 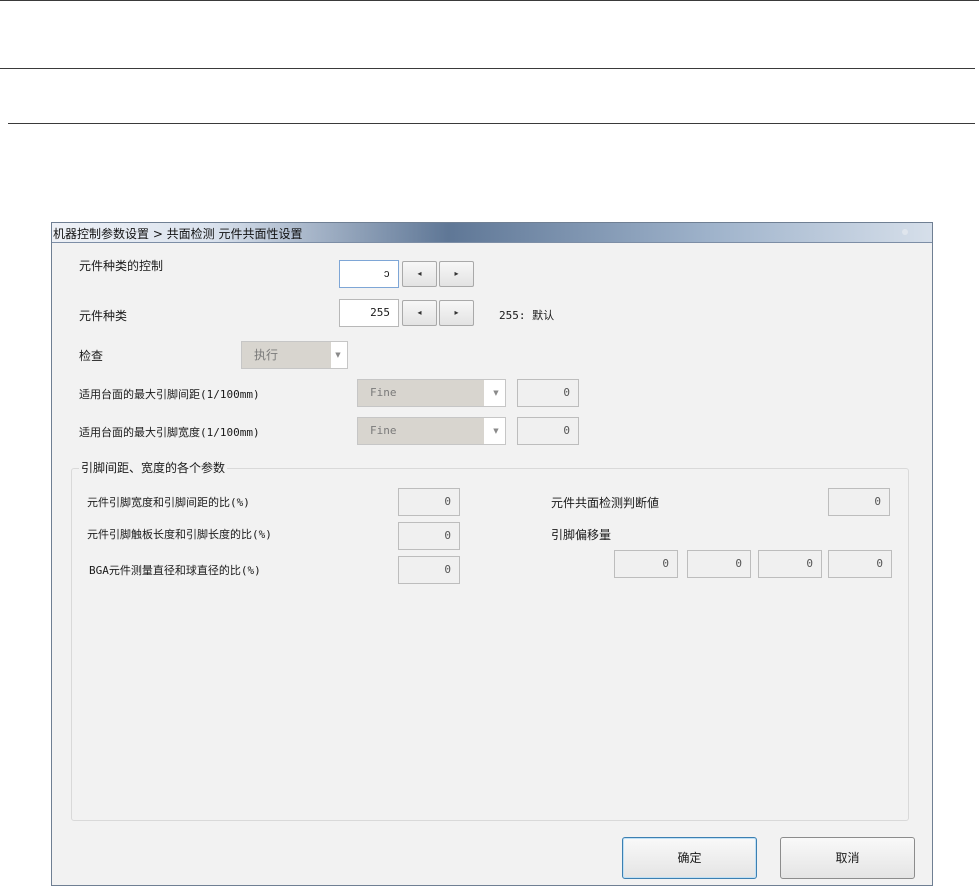 I want to click on max-pitch-select-value: Fine, so click(x=421, y=393).